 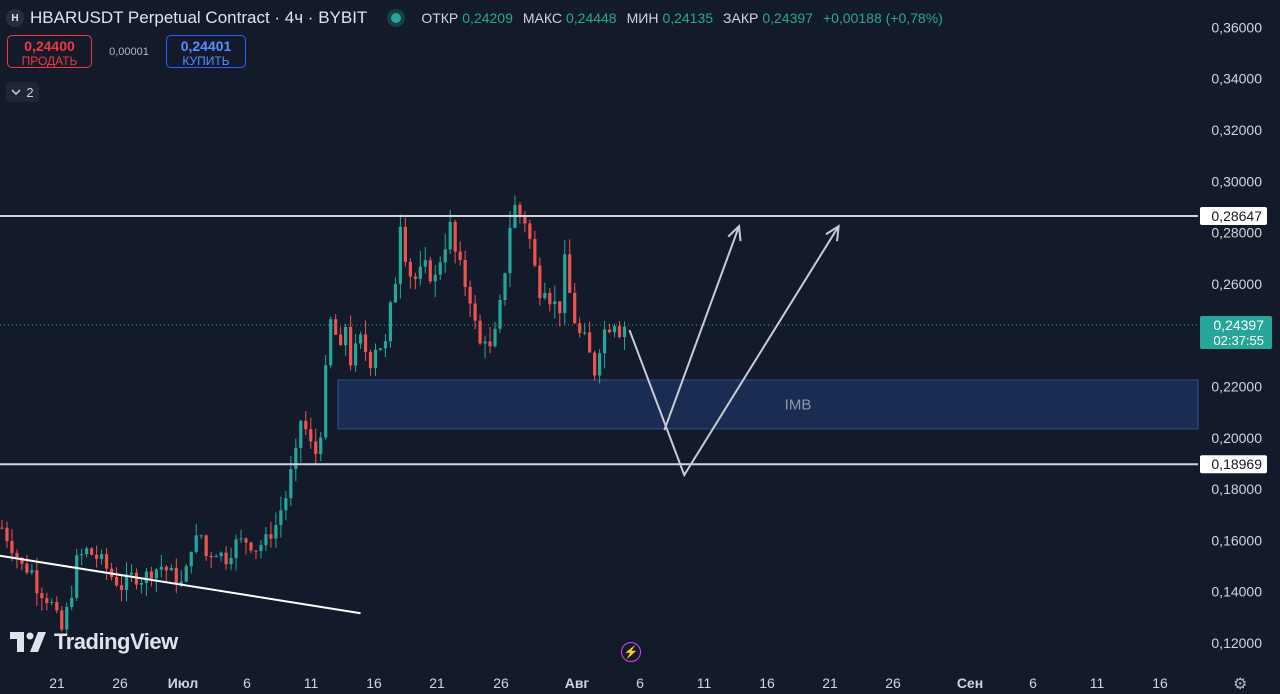 What do you see at coordinates (22, 92) in the screenshot?
I see `indicators-toggle-button: 2` at bounding box center [22, 92].